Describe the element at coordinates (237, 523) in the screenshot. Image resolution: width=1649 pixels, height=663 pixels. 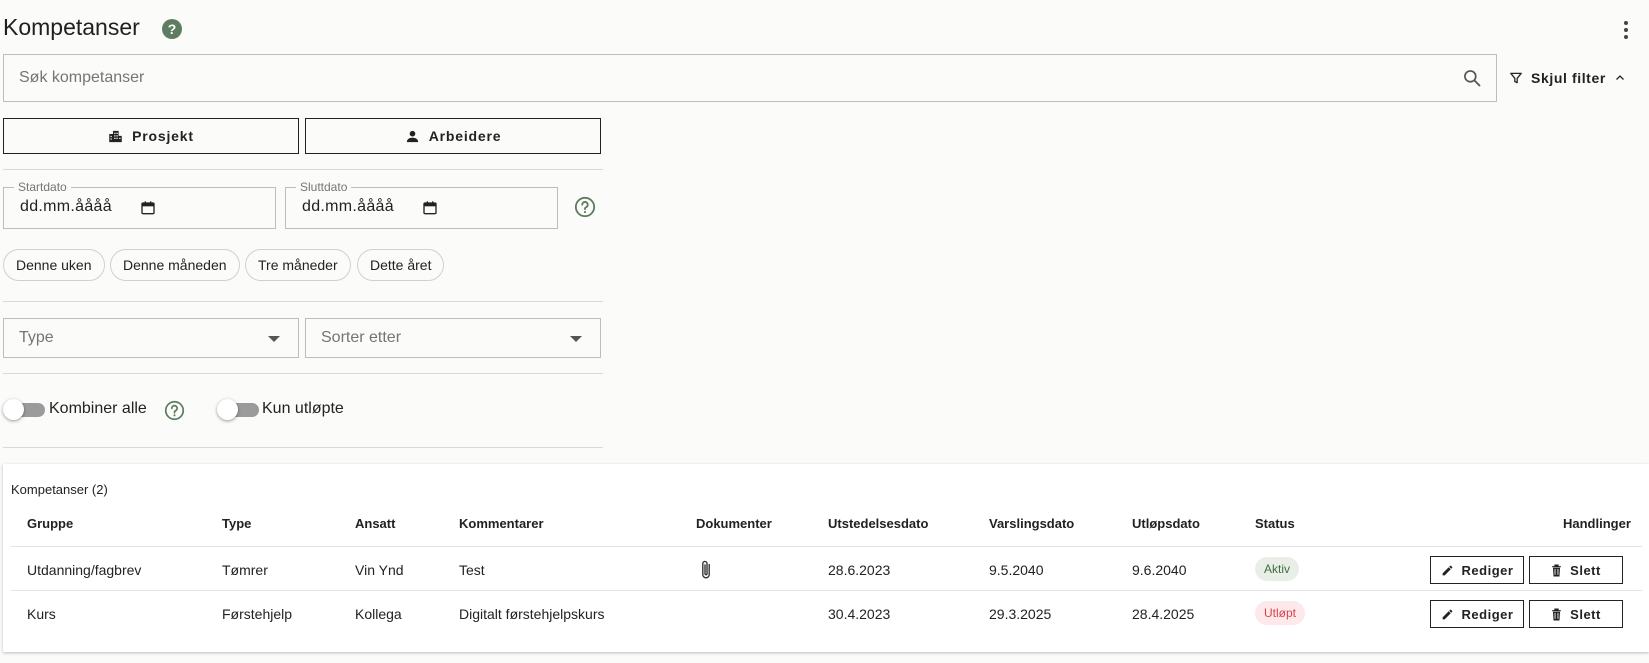
I see `column-header-type: Type` at that location.